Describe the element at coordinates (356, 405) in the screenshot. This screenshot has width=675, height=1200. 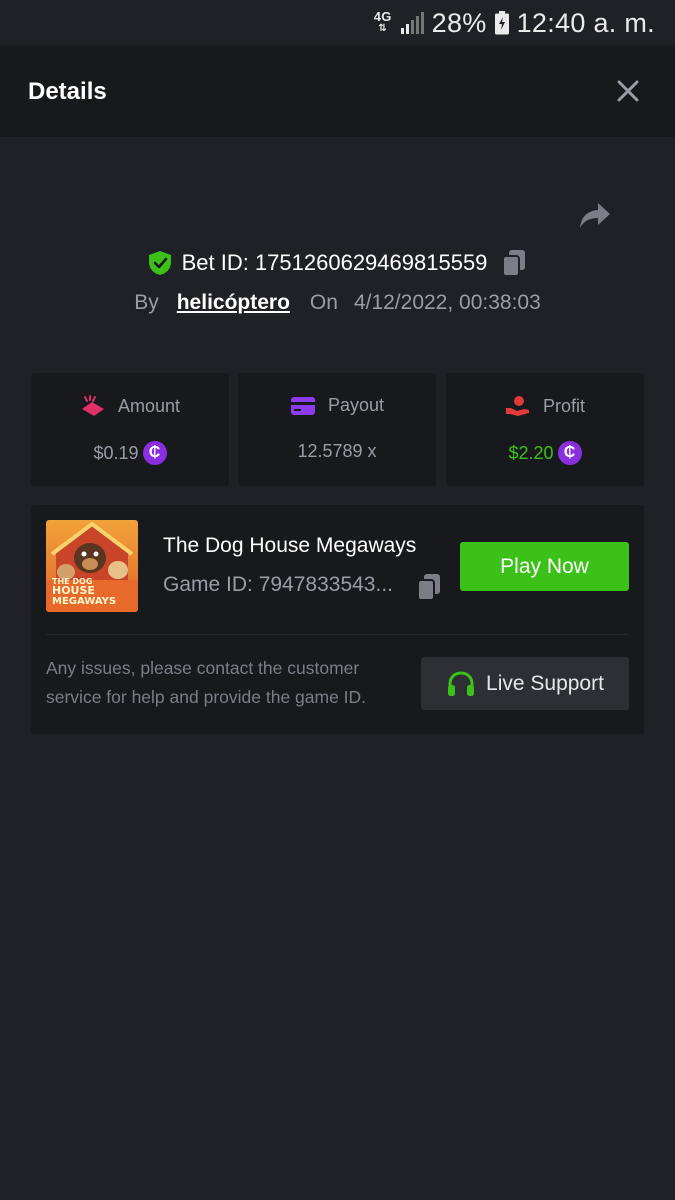
I see `payout-label: Payout` at that location.